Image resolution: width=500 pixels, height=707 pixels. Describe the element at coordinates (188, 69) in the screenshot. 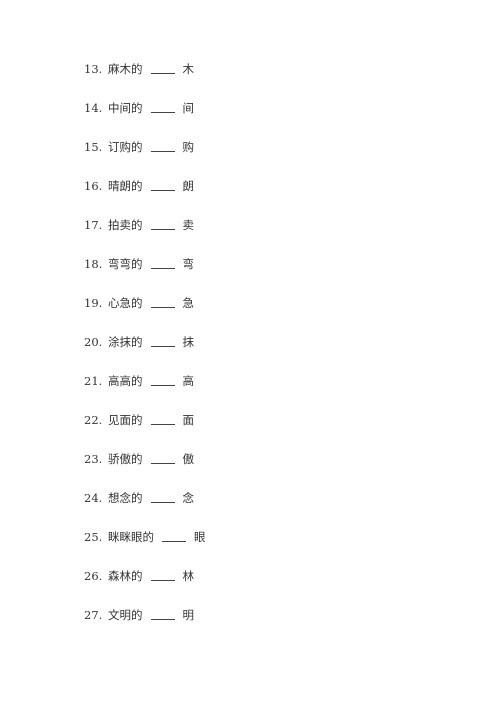

I see `item-suffix: 木` at that location.